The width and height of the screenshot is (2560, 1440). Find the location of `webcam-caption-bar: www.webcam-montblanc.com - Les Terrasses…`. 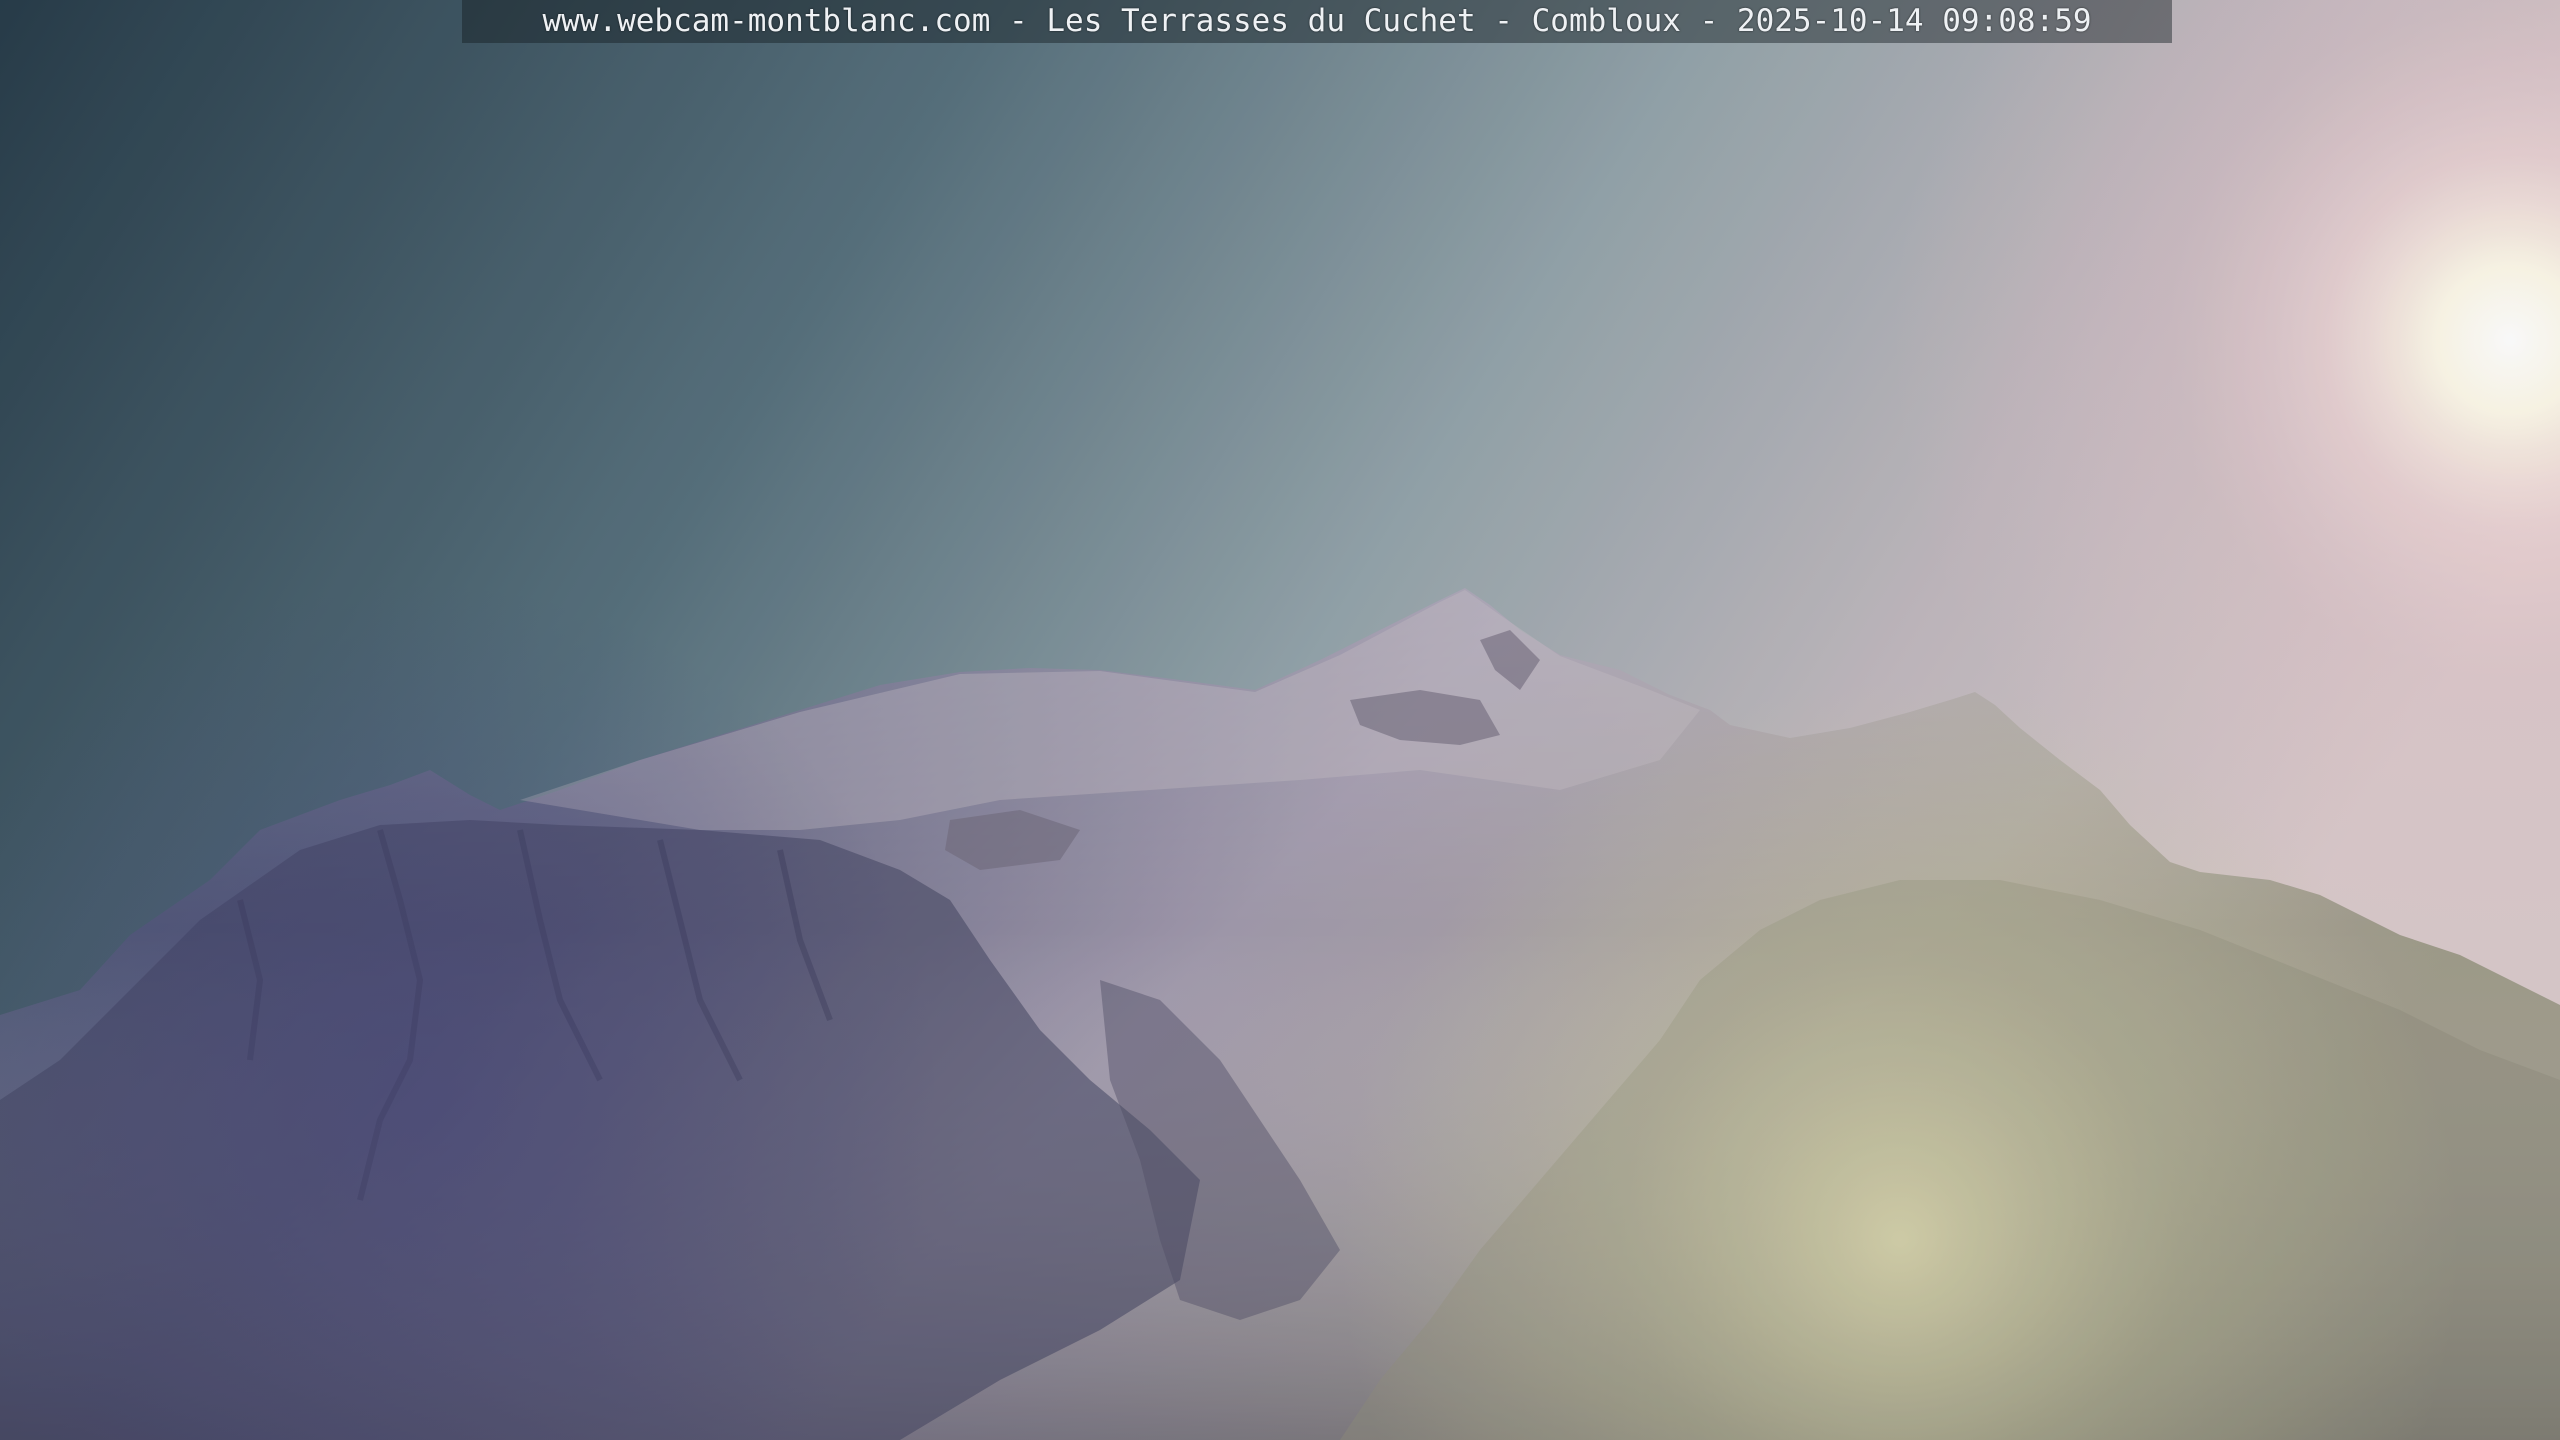

webcam-caption-bar: www.webcam-montblanc.com - Les Terrasses… is located at coordinates (1317, 21).